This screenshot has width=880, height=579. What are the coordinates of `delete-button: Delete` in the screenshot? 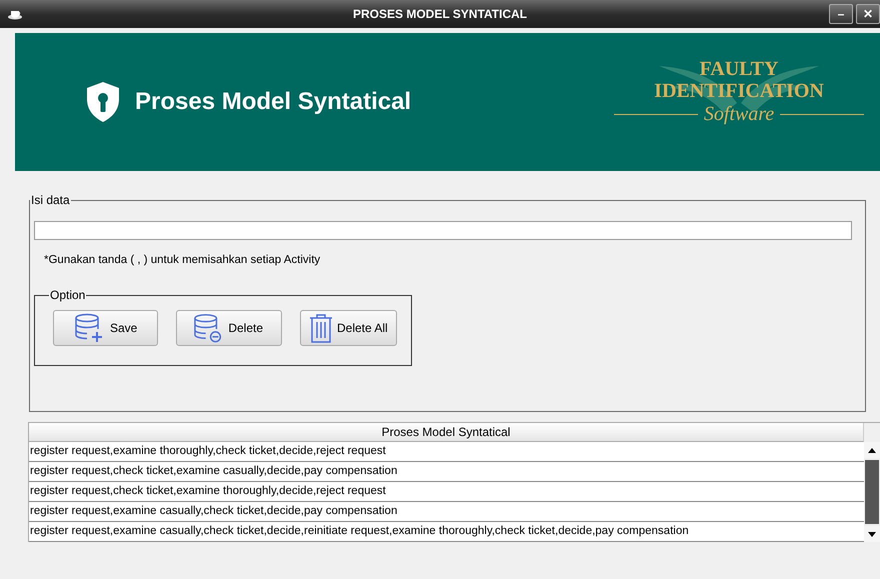 It's located at (229, 328).